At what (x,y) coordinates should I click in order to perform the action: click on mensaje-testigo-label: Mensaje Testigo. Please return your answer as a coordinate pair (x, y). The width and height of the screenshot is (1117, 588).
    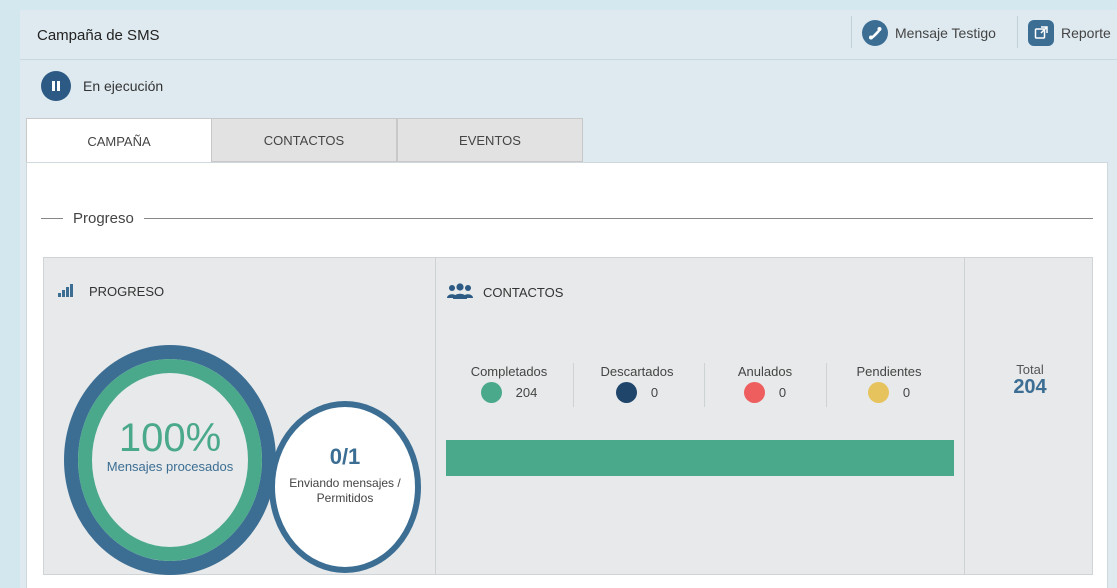
    Looking at the image, I should click on (945, 33).